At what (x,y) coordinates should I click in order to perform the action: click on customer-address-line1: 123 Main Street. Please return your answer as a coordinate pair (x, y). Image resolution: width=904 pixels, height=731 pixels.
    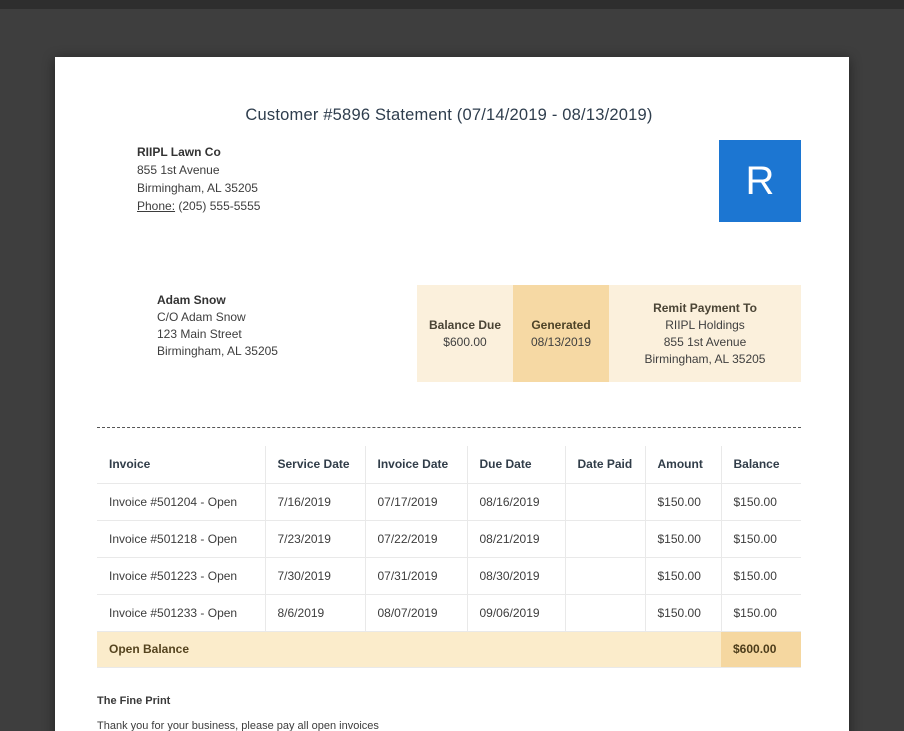
    Looking at the image, I should click on (199, 334).